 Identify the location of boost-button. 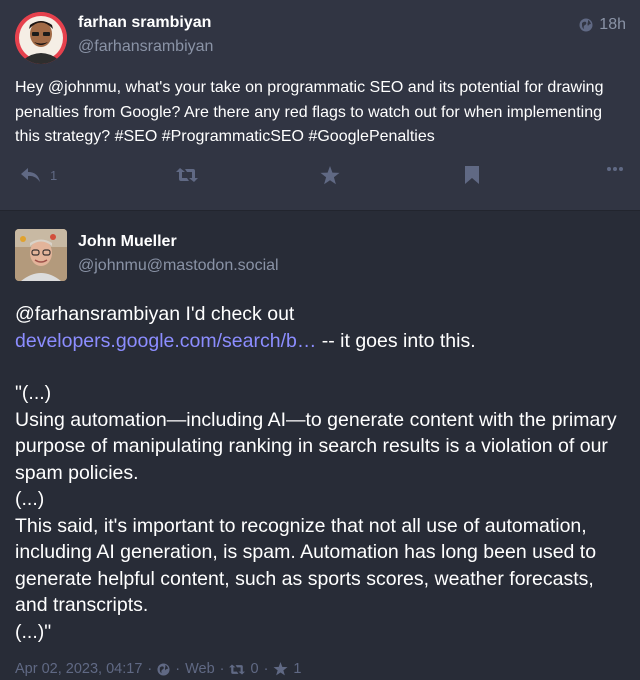
(187, 175).